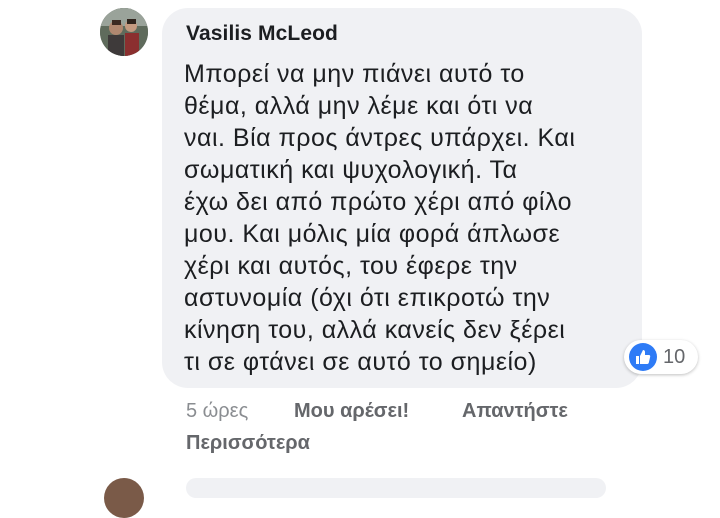 The image size is (720, 518). Describe the element at coordinates (351, 266) in the screenshot. I see `comment-line: χέρι και αυτός, του έφερε την` at that location.